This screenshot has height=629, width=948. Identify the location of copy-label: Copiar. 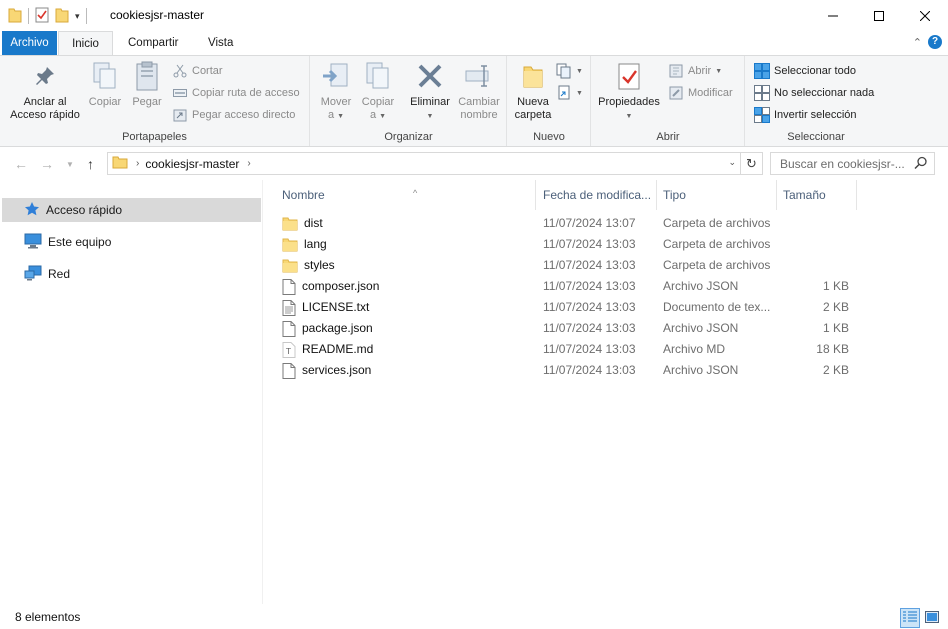
(105, 102).